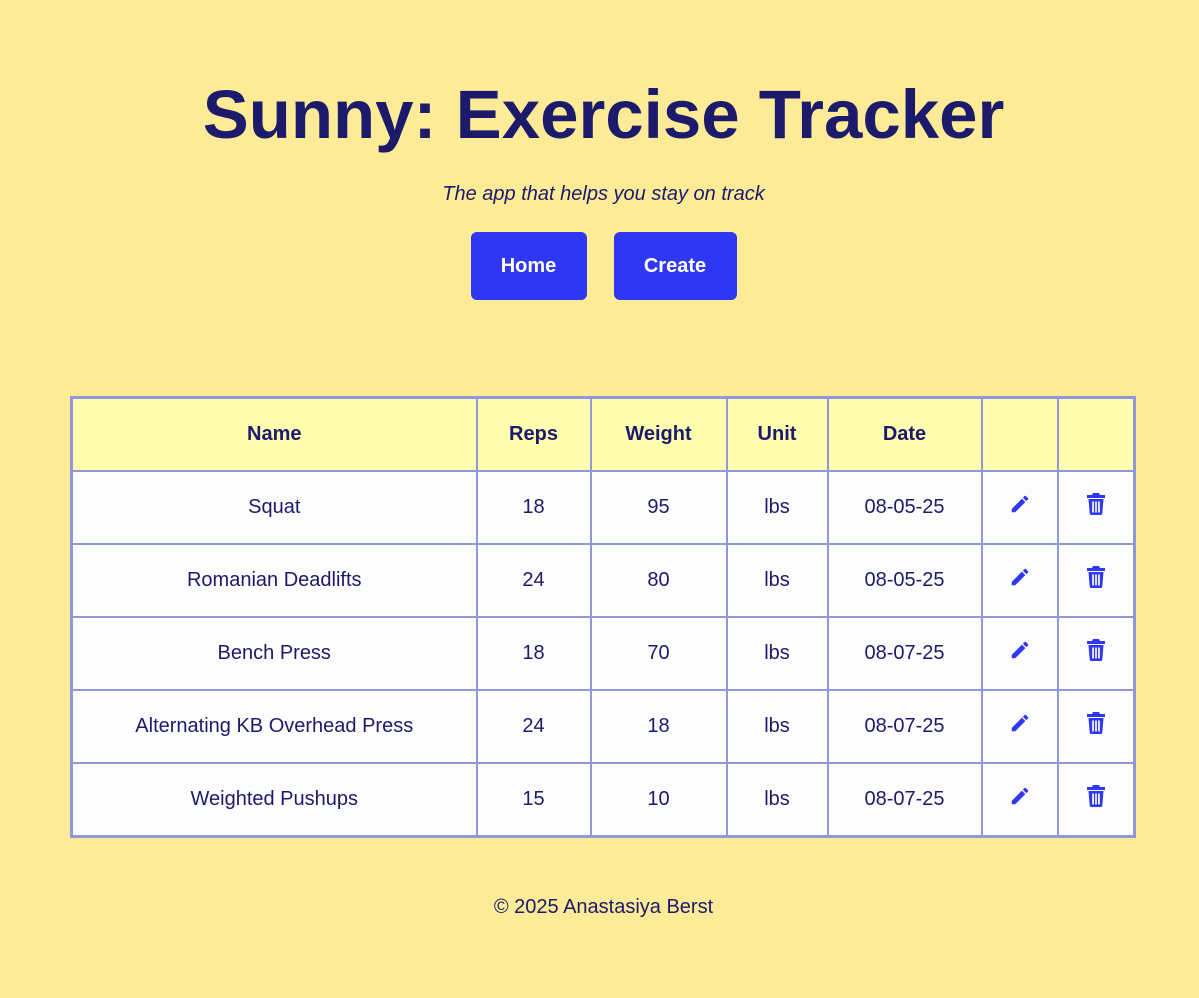  What do you see at coordinates (533, 800) in the screenshot?
I see `cell-reps: 15` at bounding box center [533, 800].